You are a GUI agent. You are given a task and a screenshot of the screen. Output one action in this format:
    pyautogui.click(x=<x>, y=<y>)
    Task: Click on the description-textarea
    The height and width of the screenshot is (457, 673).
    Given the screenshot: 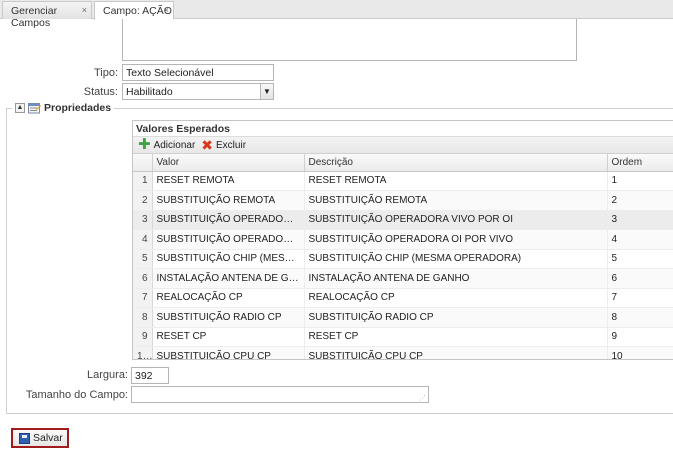 What is the action you would take?
    pyautogui.click(x=349, y=40)
    